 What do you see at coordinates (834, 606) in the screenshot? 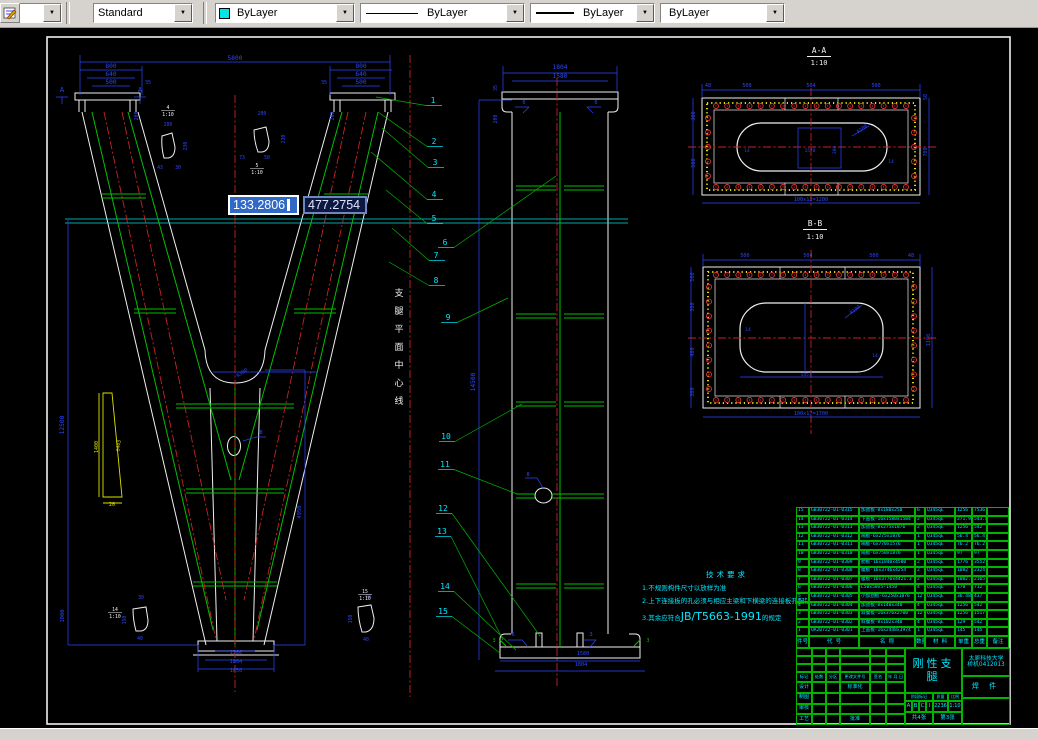
I see `bom-cell: GB30722-01-0304` at bounding box center [834, 606].